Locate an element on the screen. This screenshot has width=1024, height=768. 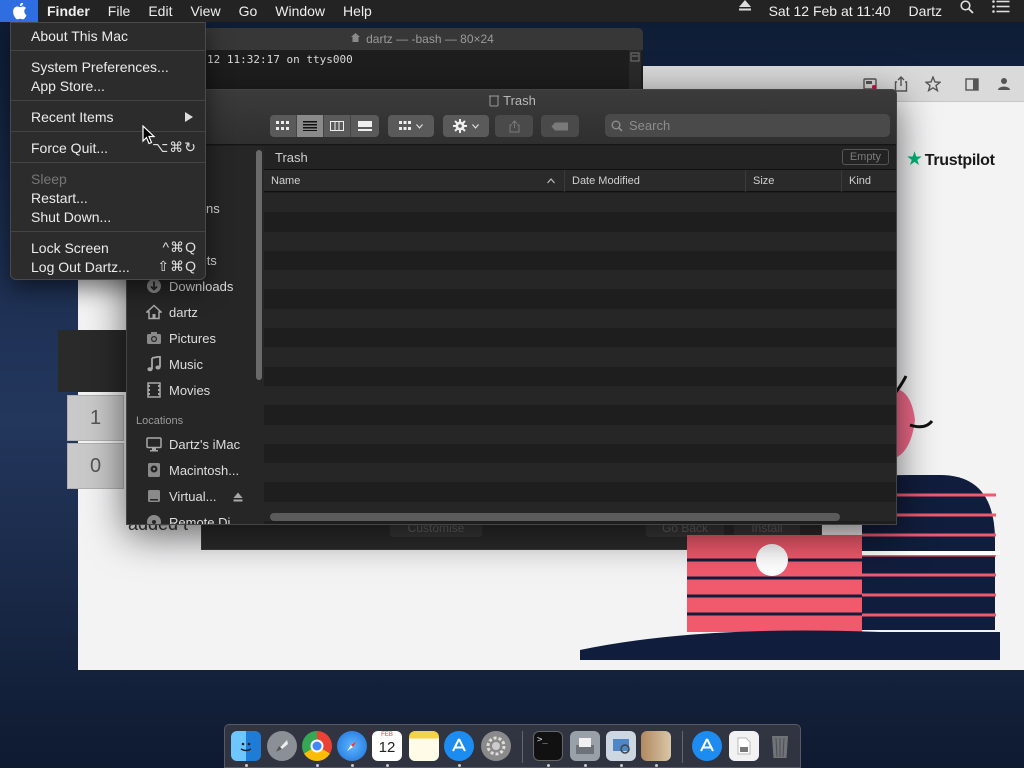
terminal-output: 12 11:32:17 on ttys000 is located at coordinates (422, 59).